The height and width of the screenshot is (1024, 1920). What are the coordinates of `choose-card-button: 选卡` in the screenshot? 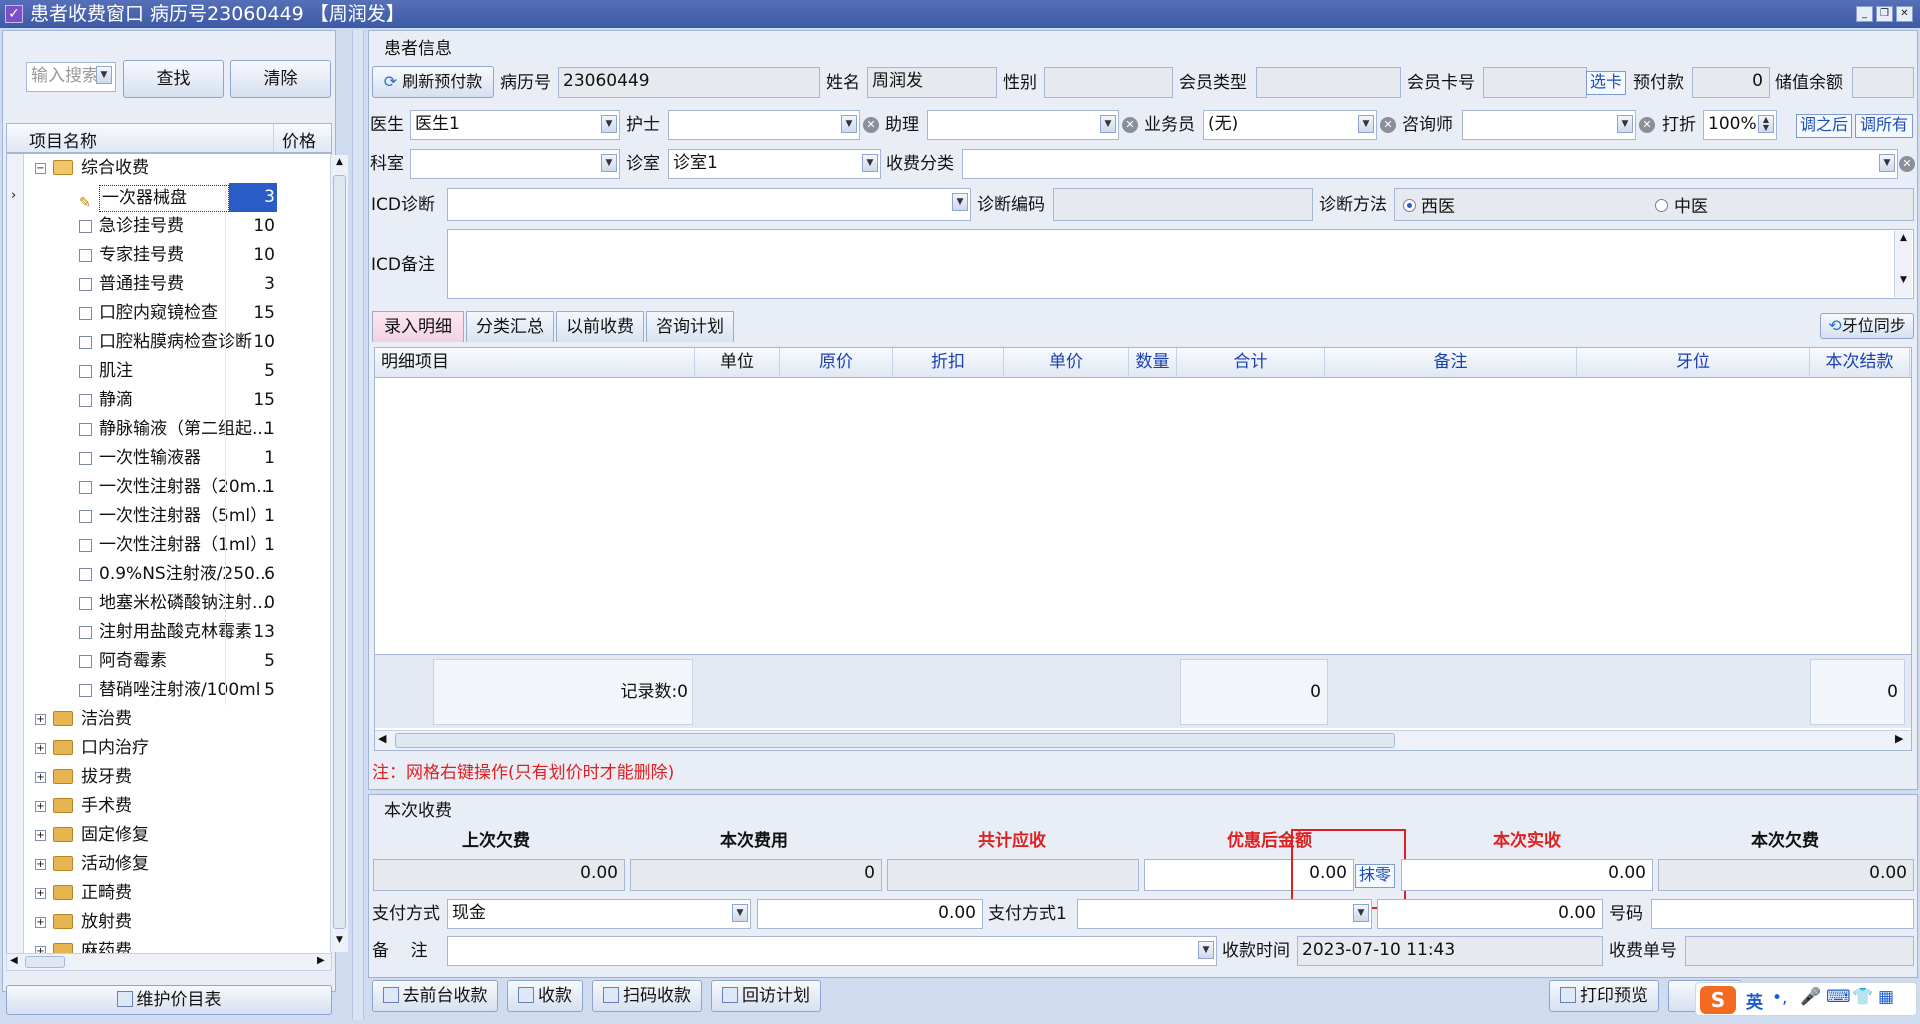 It's located at (1606, 83).